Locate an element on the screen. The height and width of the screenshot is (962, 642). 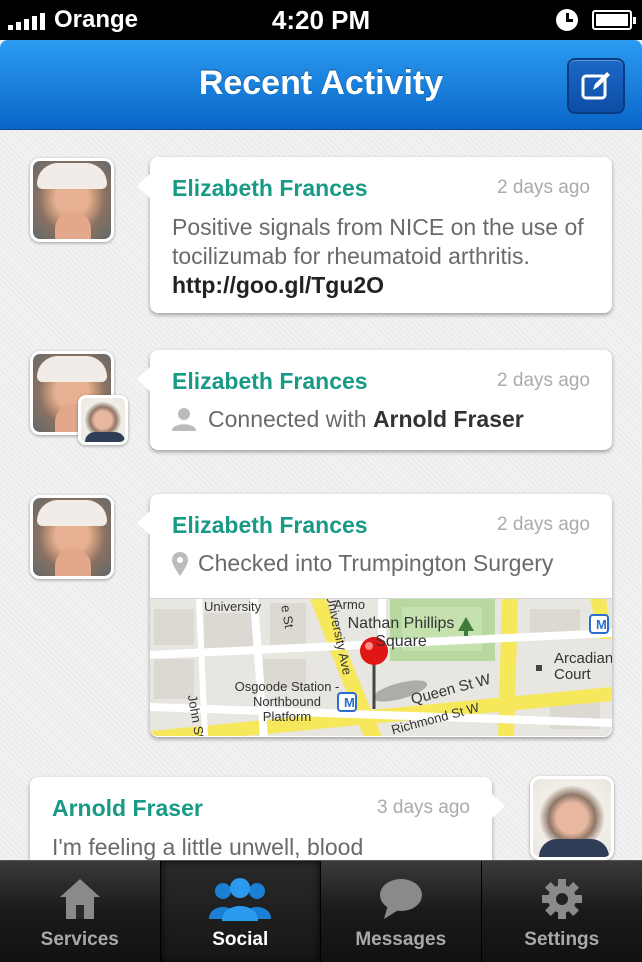
gear-icon is located at coordinates (561, 899).